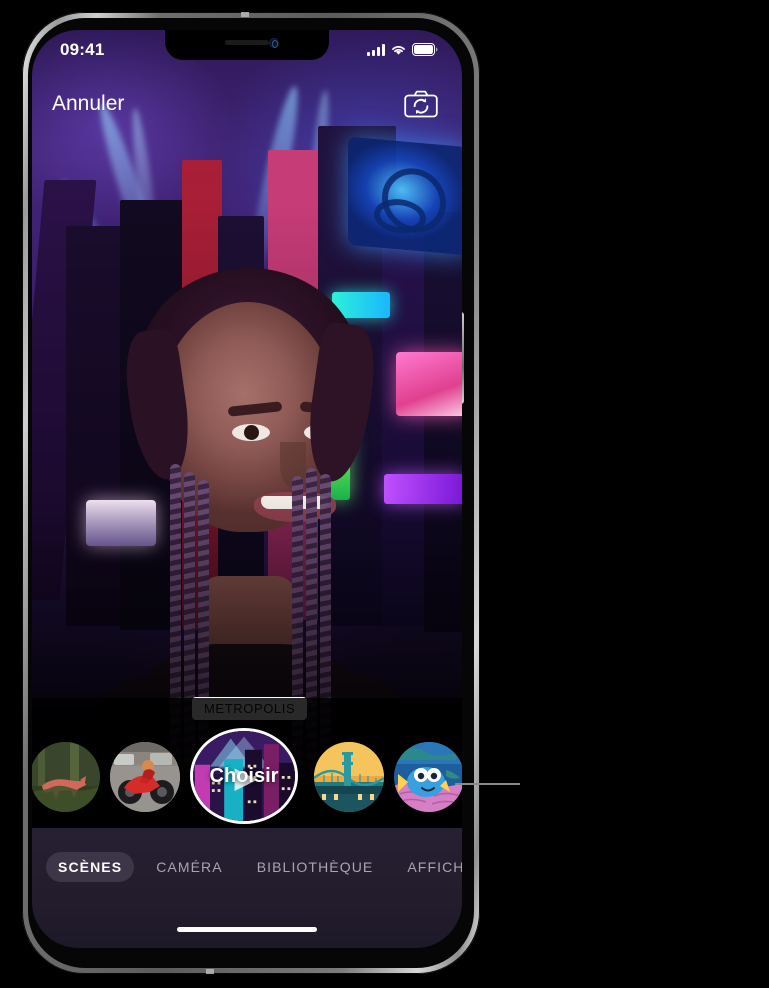  I want to click on scene-thumbnail-bridge-sunset, so click(349, 777).